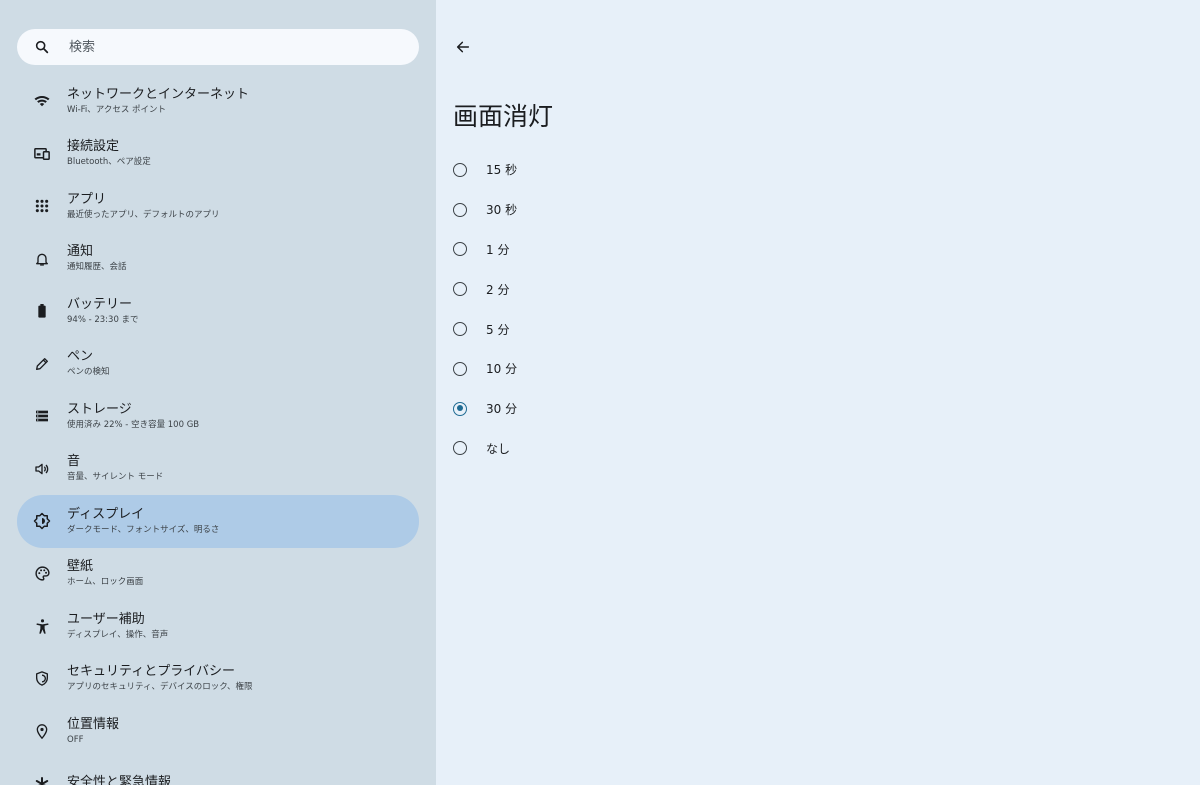 The width and height of the screenshot is (1200, 785). I want to click on option-30-sec: 30 秒, so click(485, 210).